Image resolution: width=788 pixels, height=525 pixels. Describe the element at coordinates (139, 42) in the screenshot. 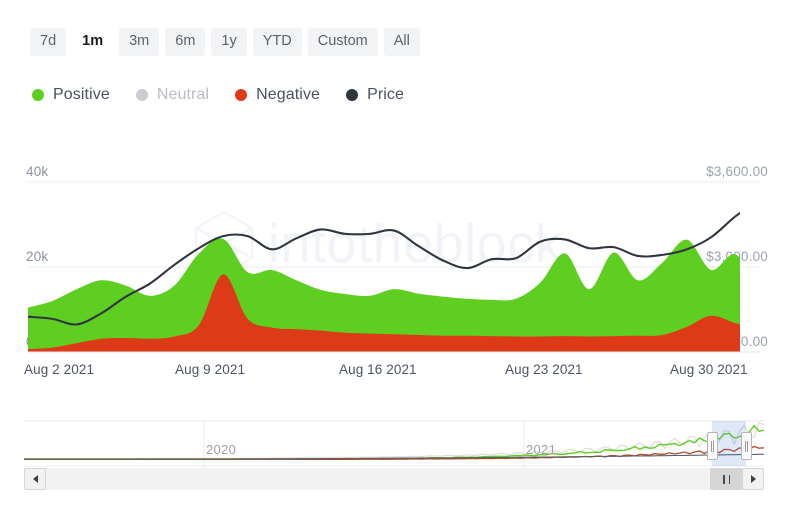

I see `range-button-3m: 3m` at that location.